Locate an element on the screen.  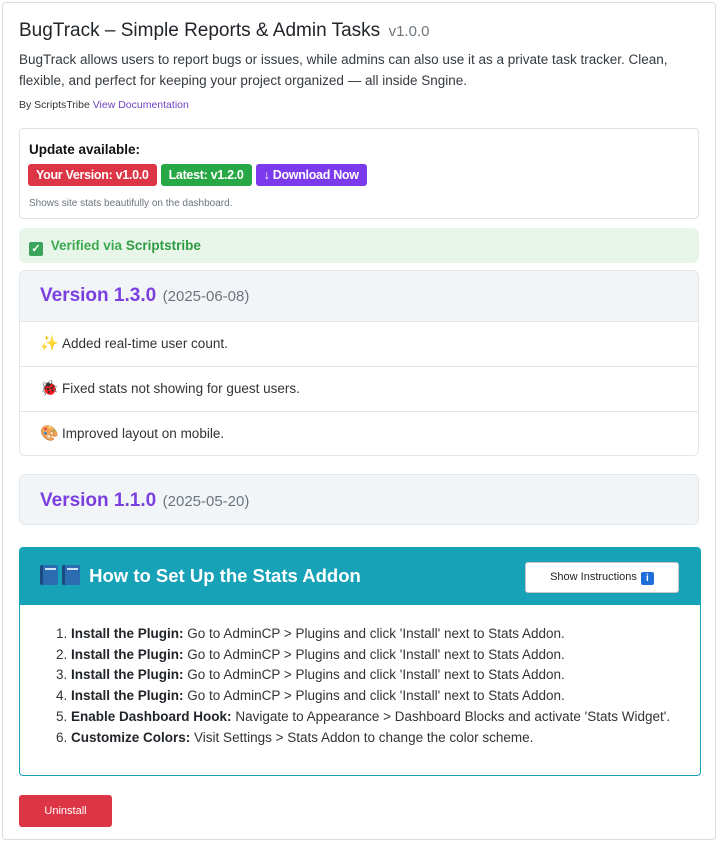
verified-label: Verified via is located at coordinates (86, 245).